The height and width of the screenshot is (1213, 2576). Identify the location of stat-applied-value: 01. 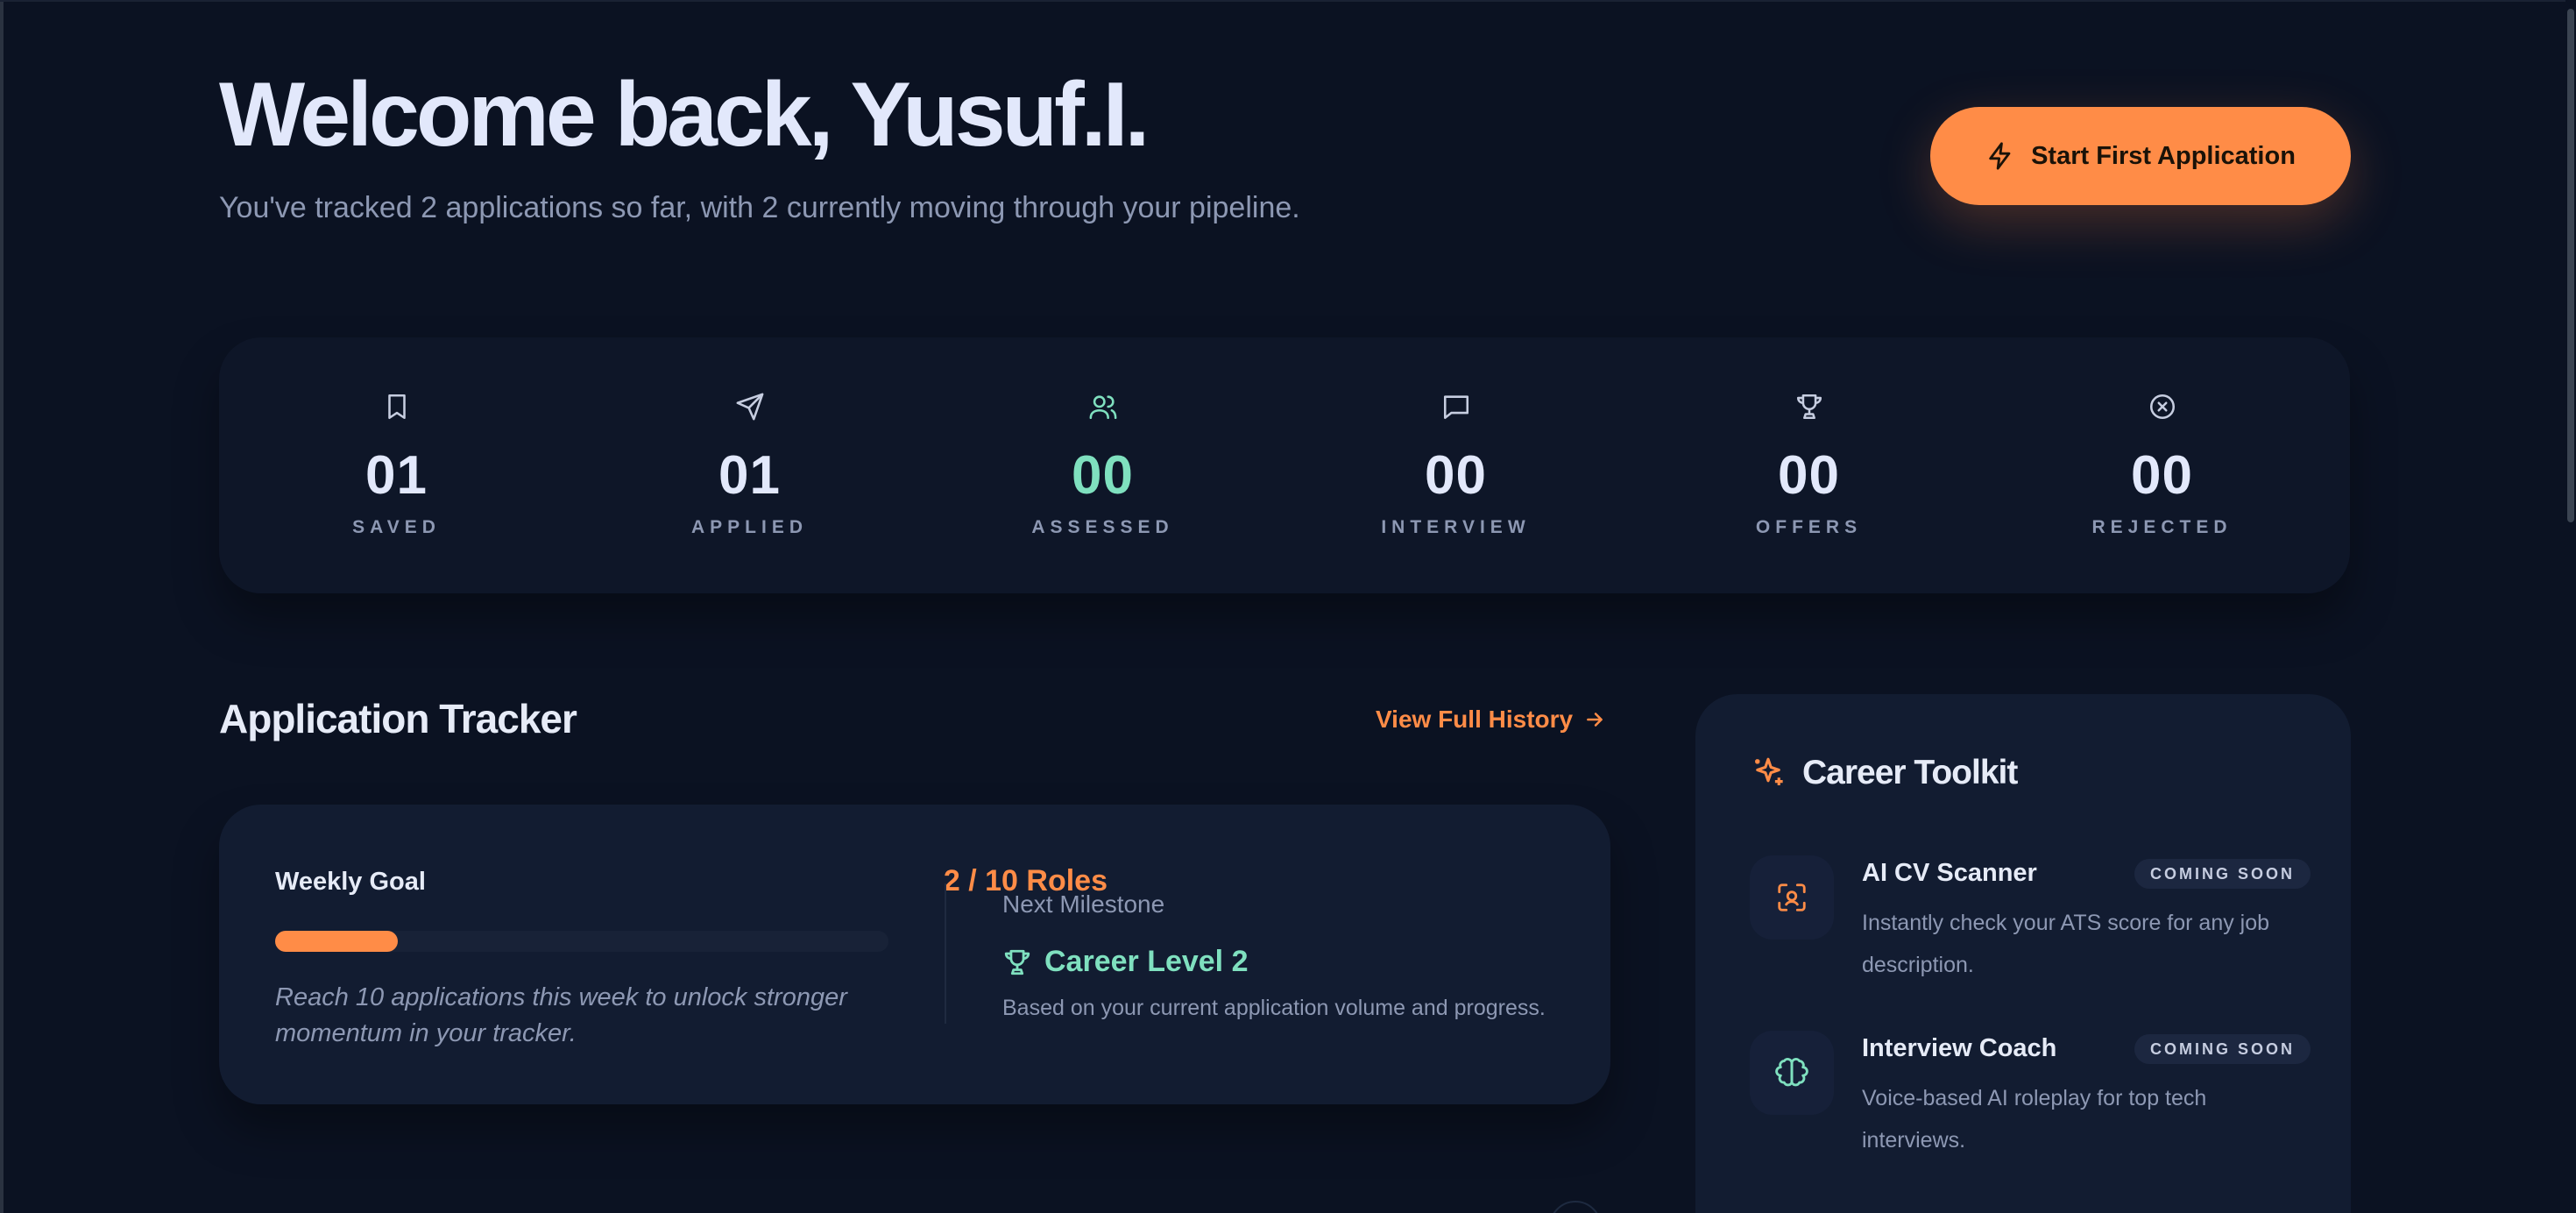
(749, 475).